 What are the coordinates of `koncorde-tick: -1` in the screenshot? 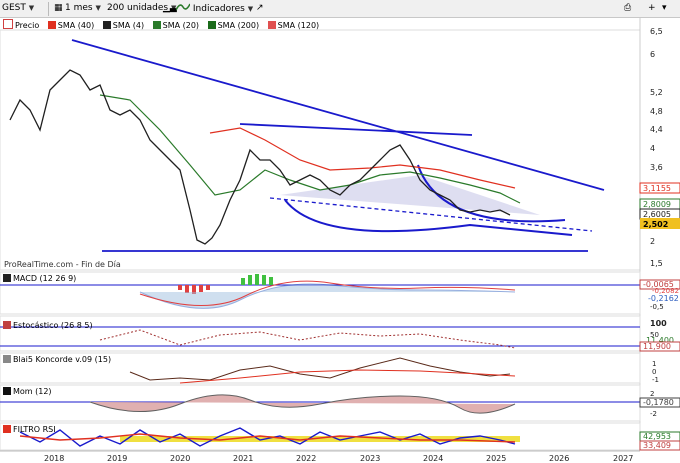 It's located at (655, 380).